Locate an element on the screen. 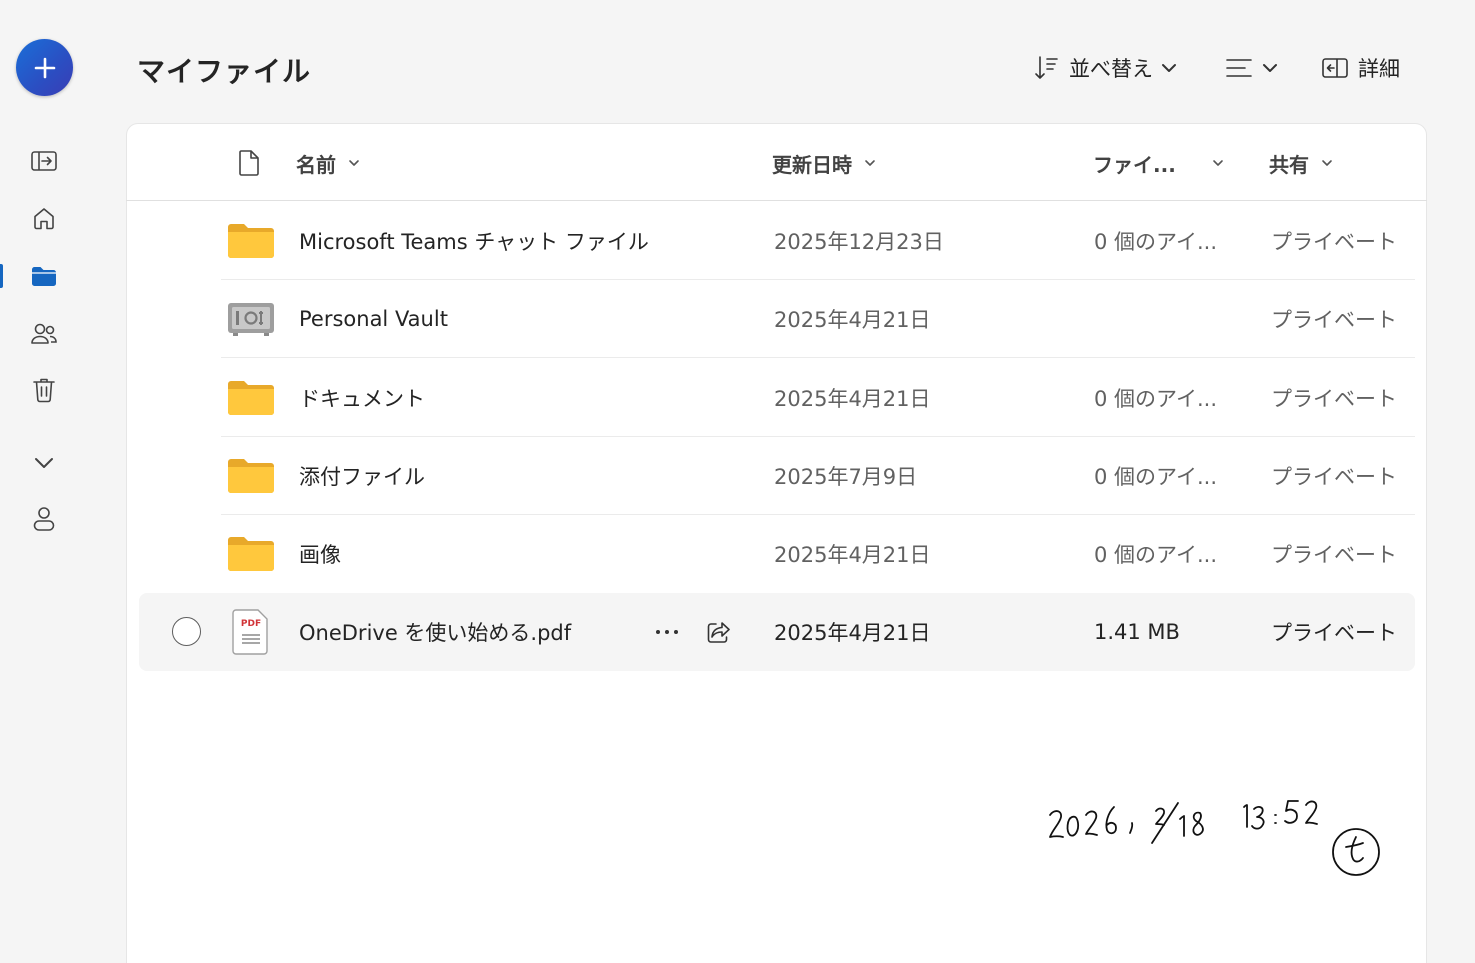  nav-my-files is located at coordinates (44, 276).